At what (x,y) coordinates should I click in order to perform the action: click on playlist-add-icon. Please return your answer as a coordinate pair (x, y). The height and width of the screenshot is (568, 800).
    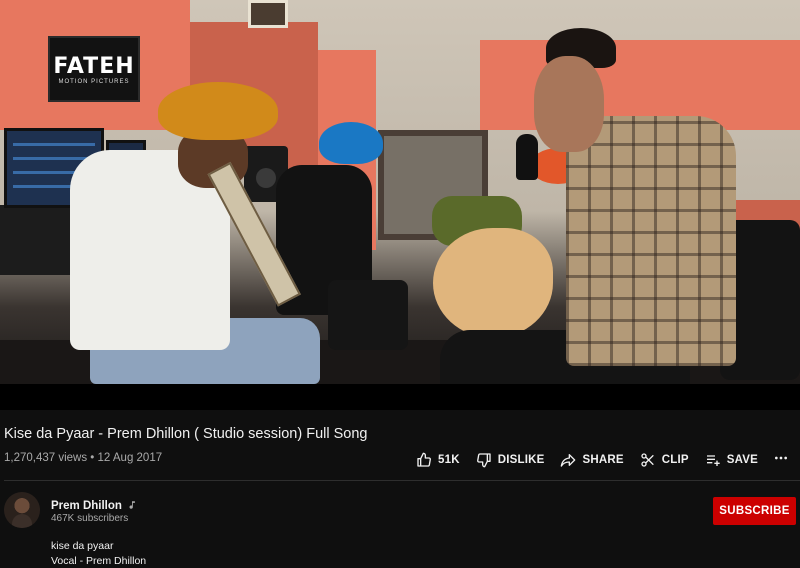
    Looking at the image, I should click on (713, 460).